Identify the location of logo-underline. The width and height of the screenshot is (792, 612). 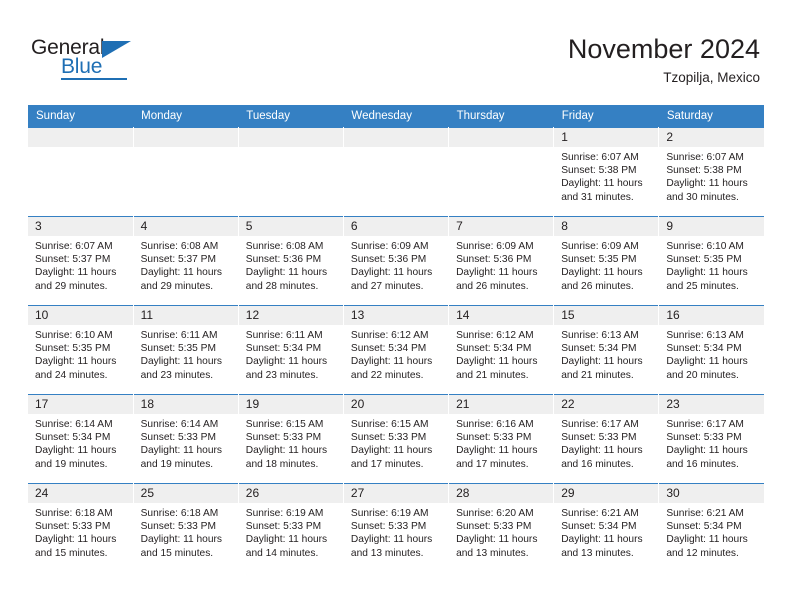
(94, 79).